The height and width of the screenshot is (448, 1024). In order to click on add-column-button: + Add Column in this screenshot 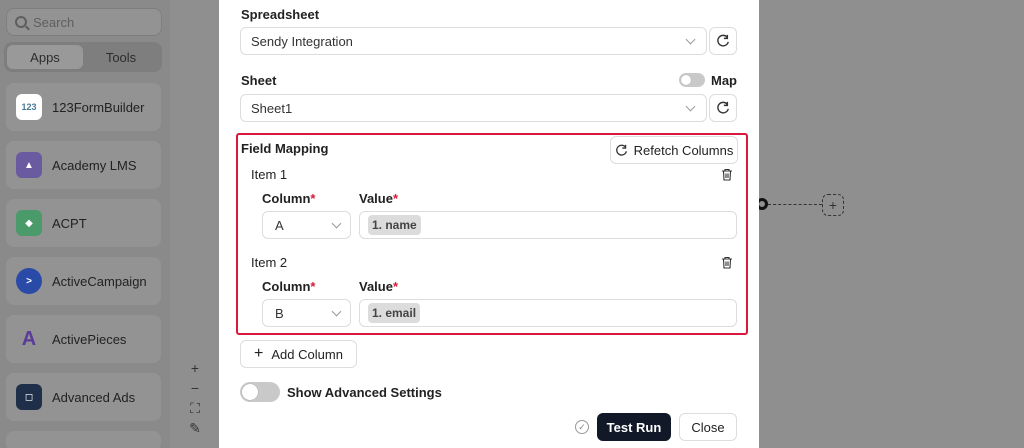, I will do `click(298, 354)`.